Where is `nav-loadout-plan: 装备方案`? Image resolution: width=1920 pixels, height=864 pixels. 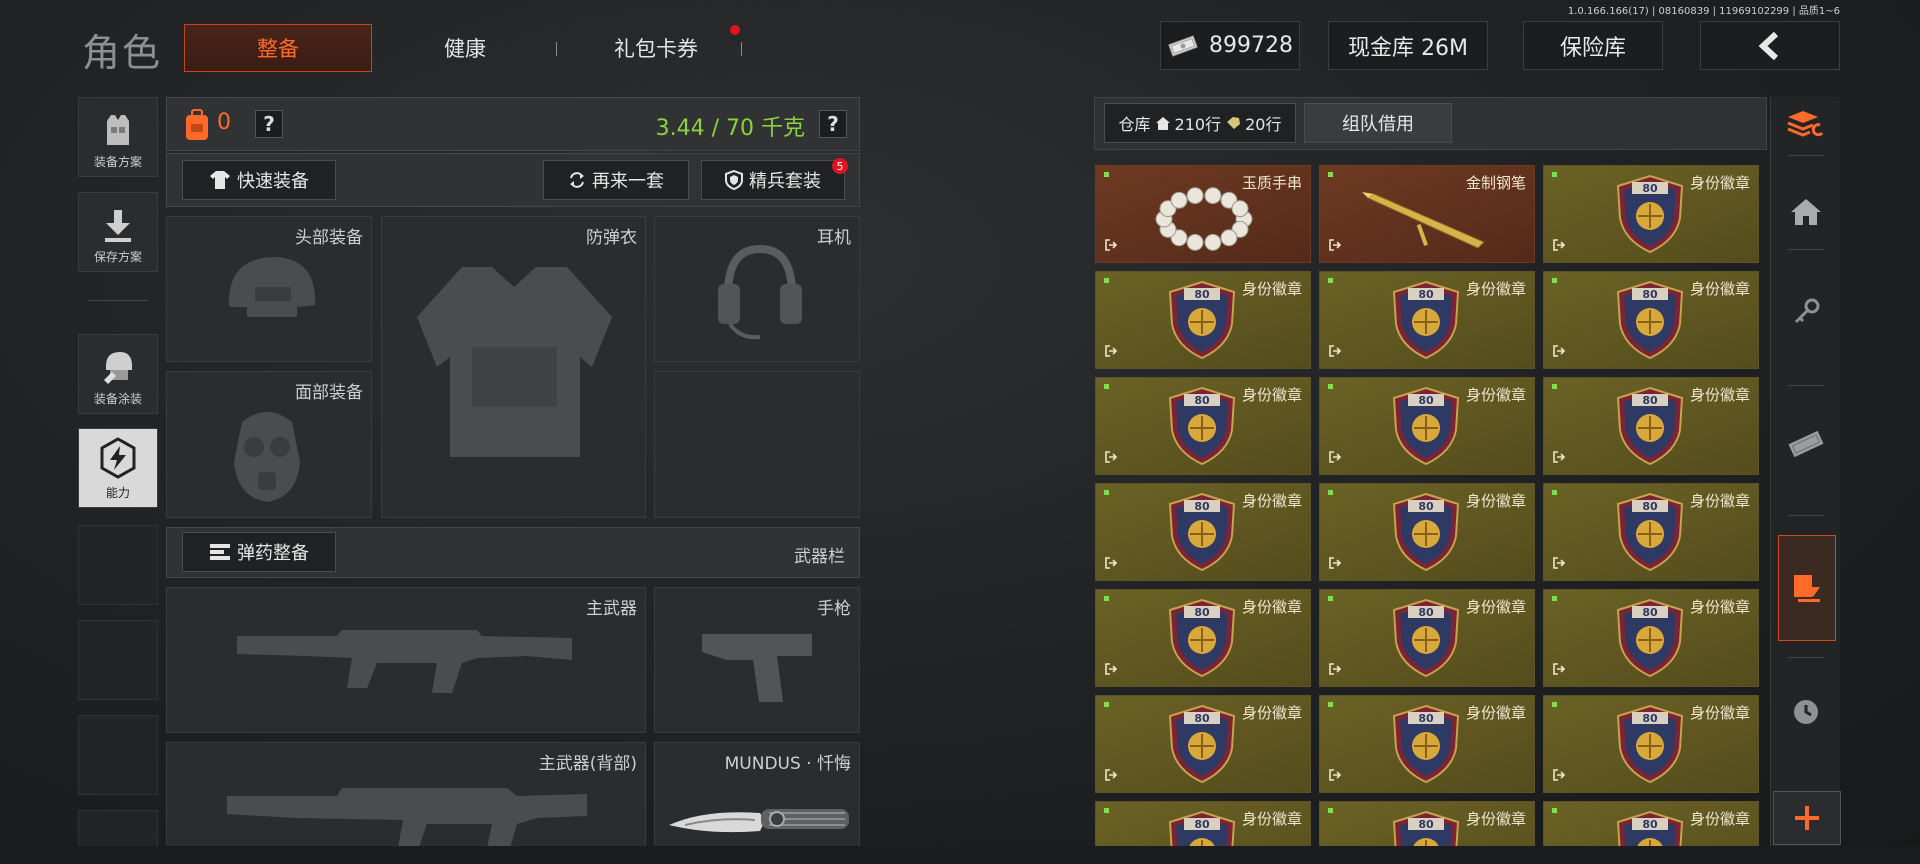 nav-loadout-plan: 装备方案 is located at coordinates (118, 137).